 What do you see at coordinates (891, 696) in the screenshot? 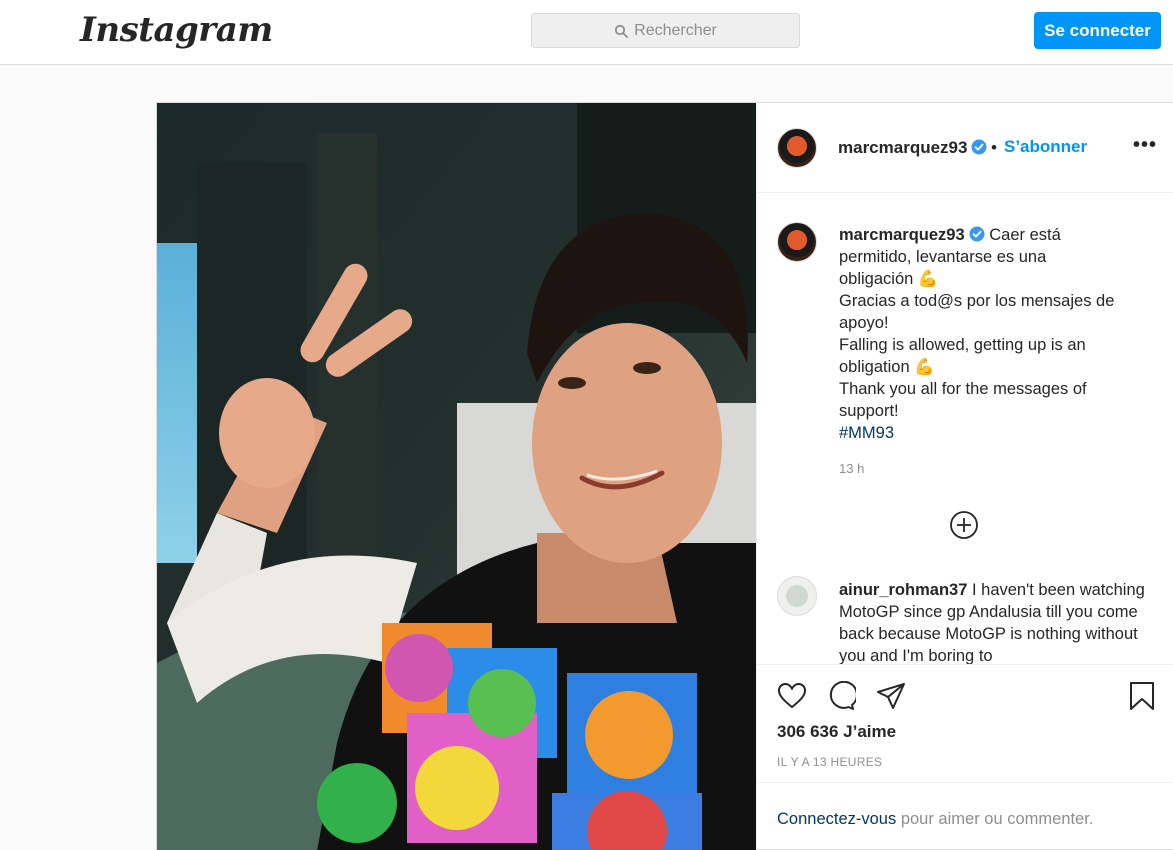
I see `share-icon` at bounding box center [891, 696].